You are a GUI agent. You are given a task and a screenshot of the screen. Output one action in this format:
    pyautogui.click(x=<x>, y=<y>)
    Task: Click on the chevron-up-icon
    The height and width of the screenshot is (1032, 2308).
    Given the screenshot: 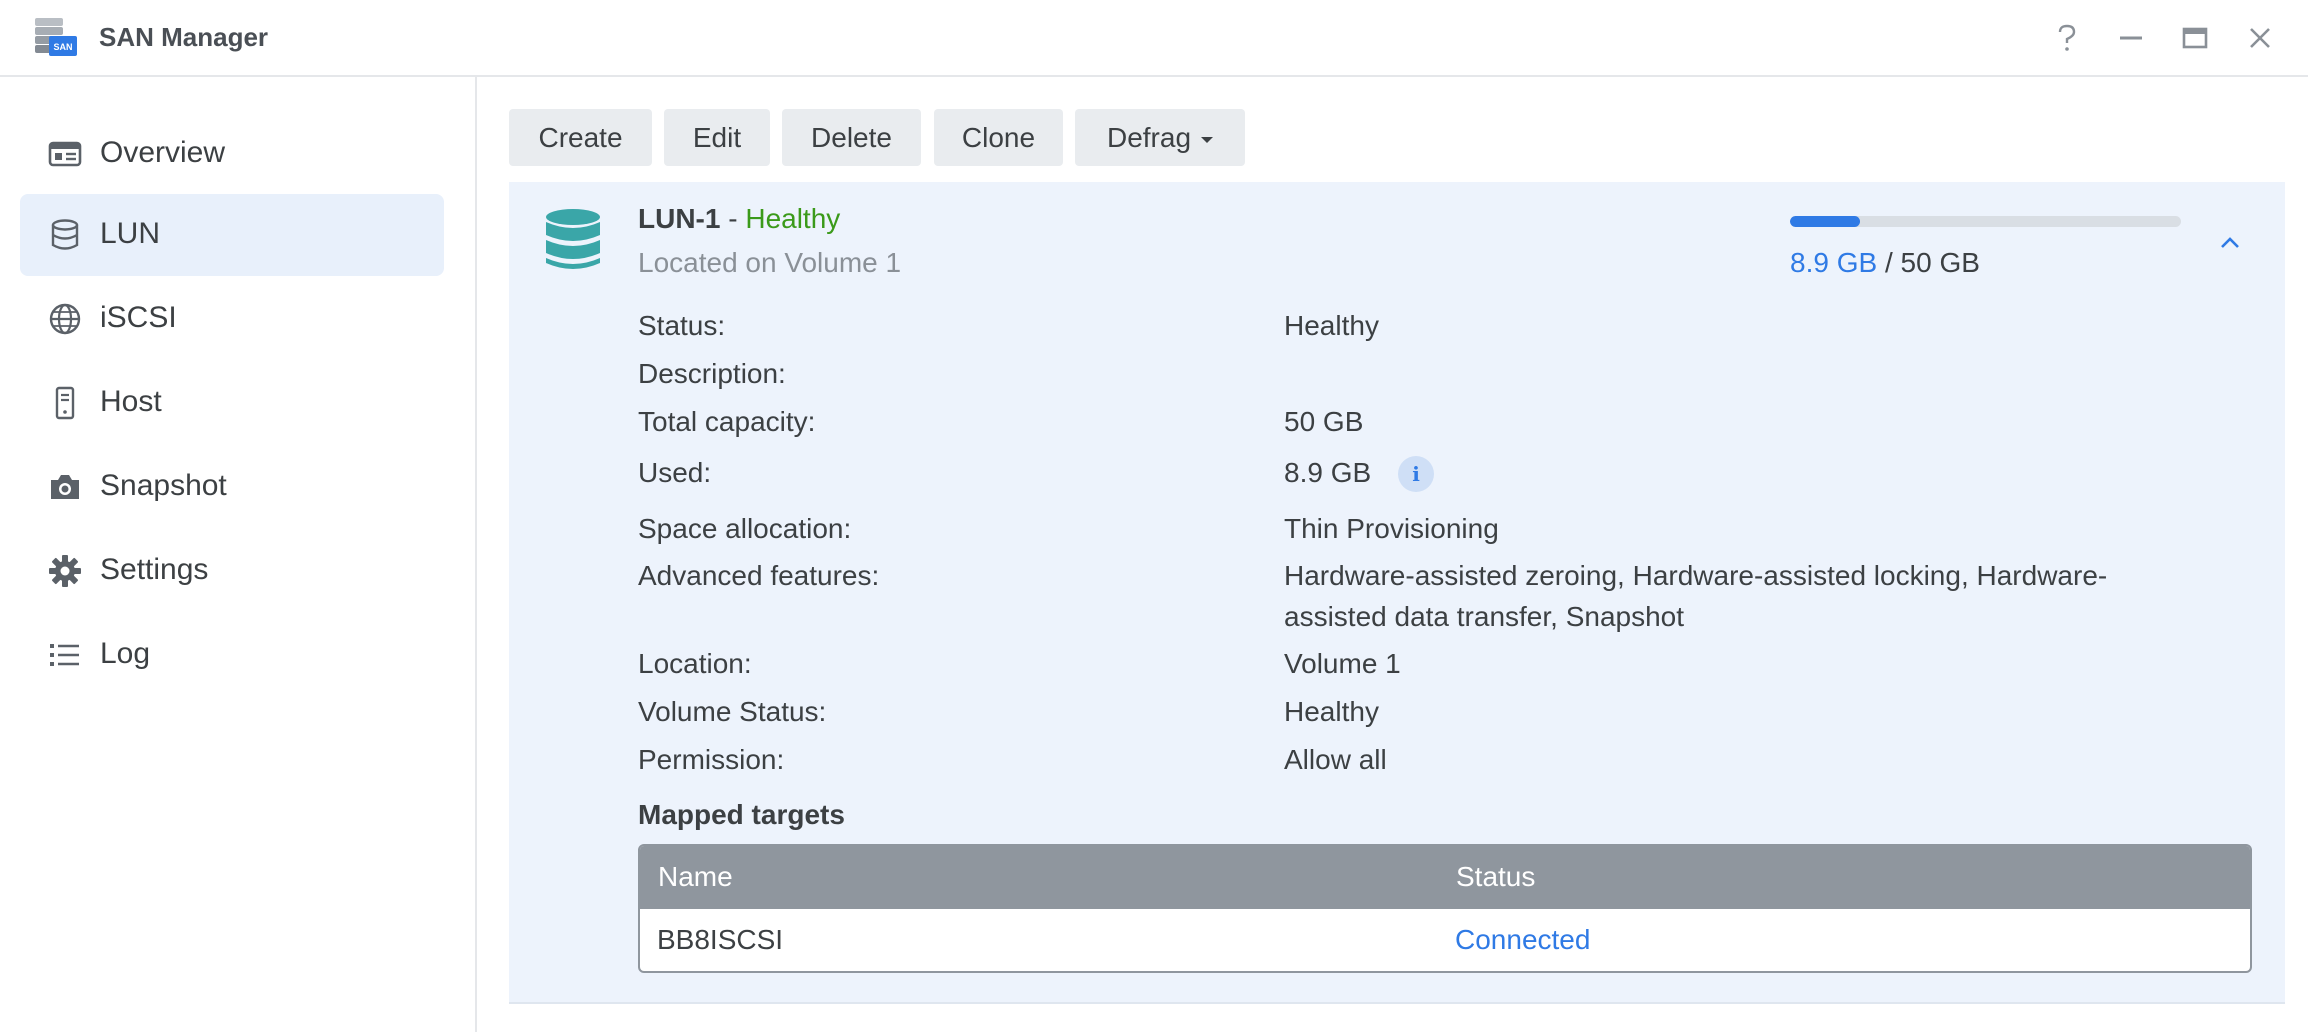 What is the action you would take?
    pyautogui.click(x=2230, y=243)
    